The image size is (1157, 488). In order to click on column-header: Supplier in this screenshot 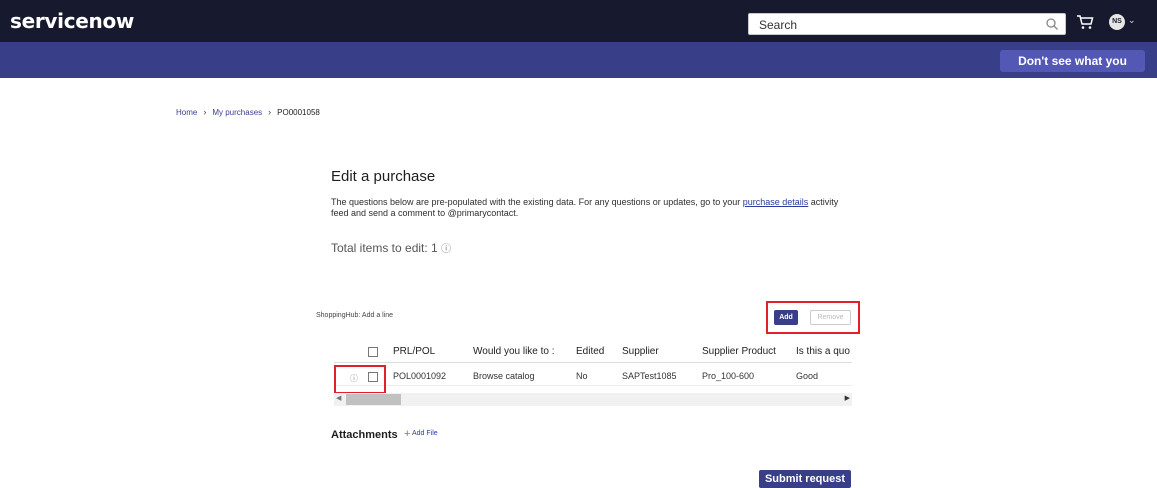, I will do `click(640, 351)`.